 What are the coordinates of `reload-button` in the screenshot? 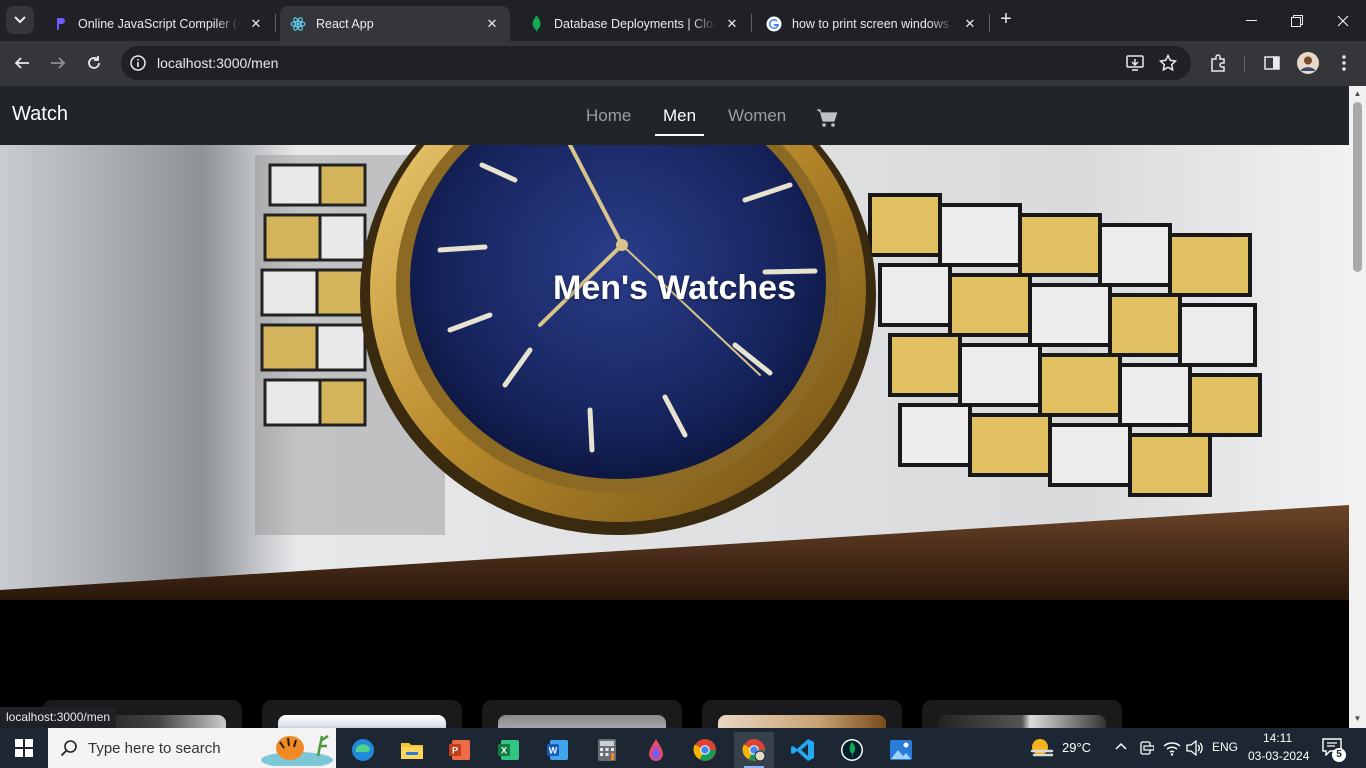 It's located at (94, 63).